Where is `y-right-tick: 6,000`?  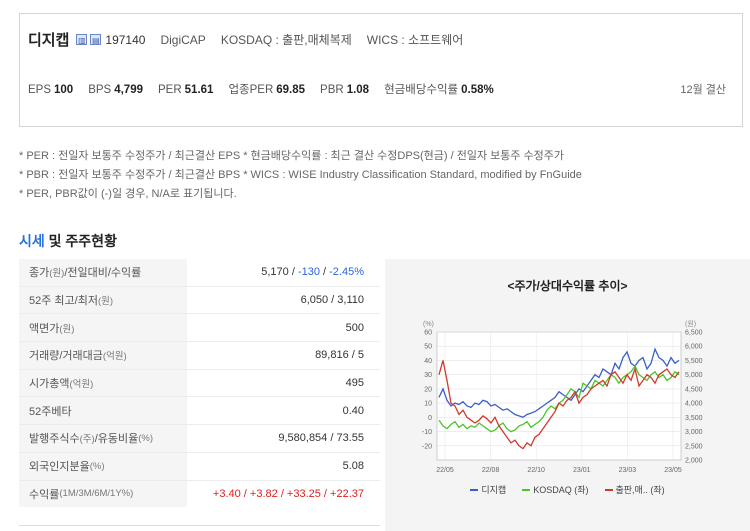
y-right-tick: 6,000 is located at coordinates (694, 347).